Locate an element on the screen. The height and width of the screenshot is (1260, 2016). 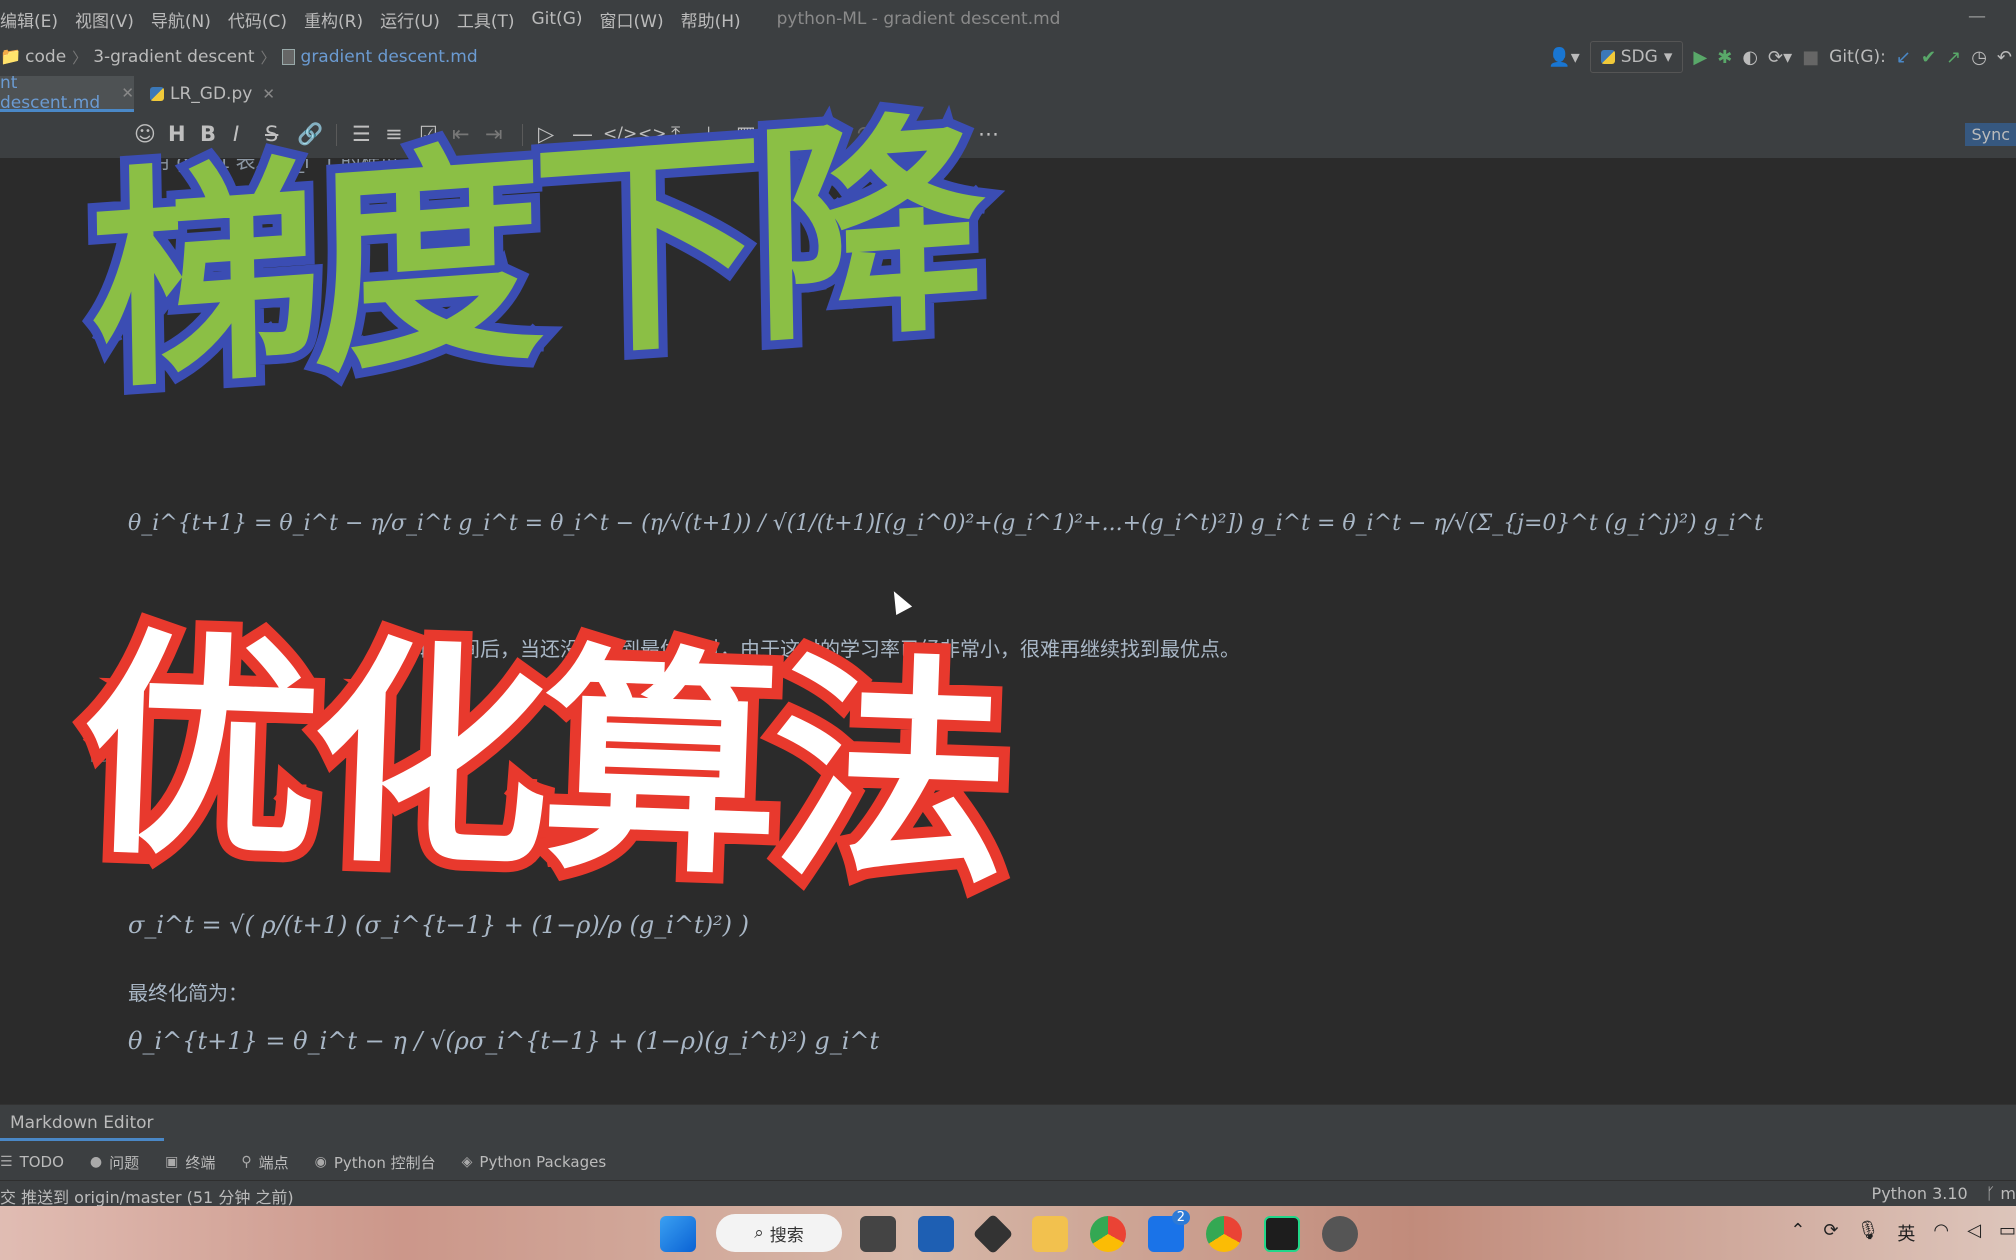
markdown-editor-tab: Markdown Editor is located at coordinates (82, 1127).